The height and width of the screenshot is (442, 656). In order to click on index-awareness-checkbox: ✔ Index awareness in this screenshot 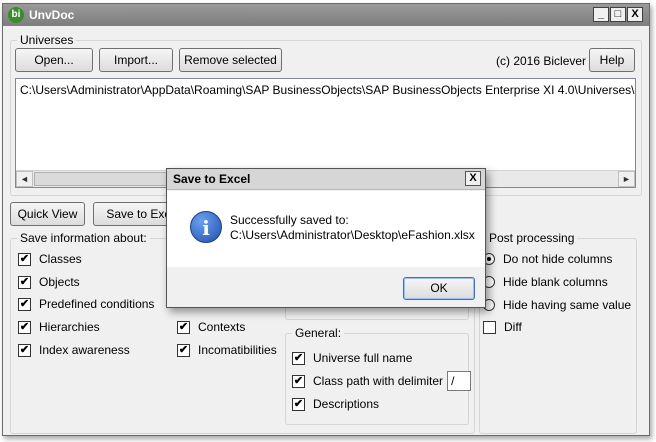, I will do `click(74, 350)`.